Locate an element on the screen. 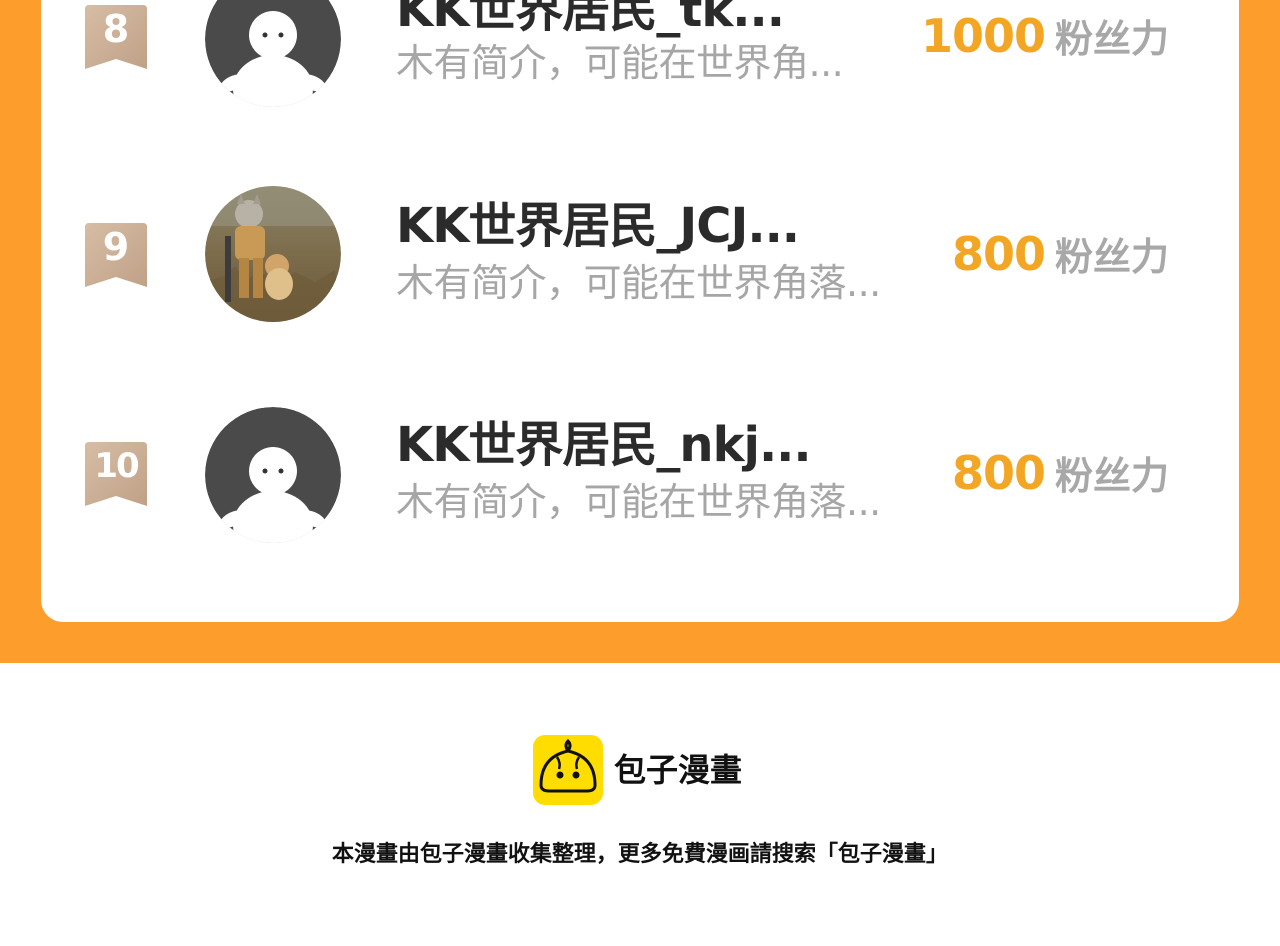 The height and width of the screenshot is (946, 1280). rank-badge: 9 is located at coordinates (116, 255).